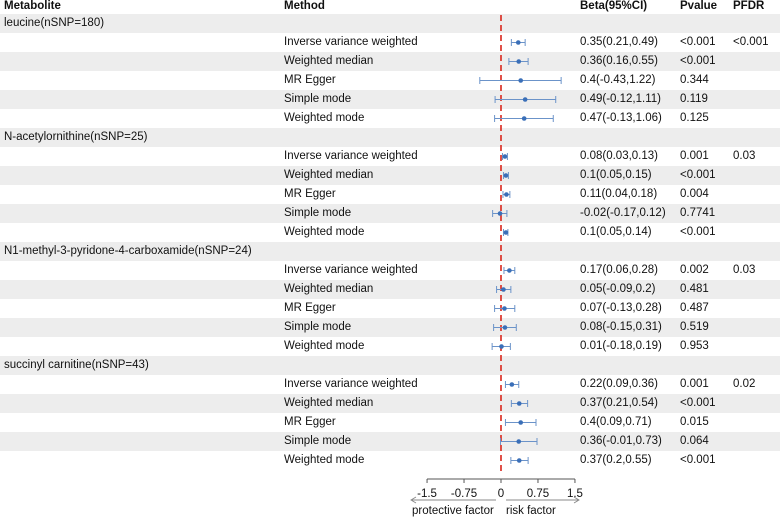  I want to click on protective-factor-label: protective factor, so click(453, 511).